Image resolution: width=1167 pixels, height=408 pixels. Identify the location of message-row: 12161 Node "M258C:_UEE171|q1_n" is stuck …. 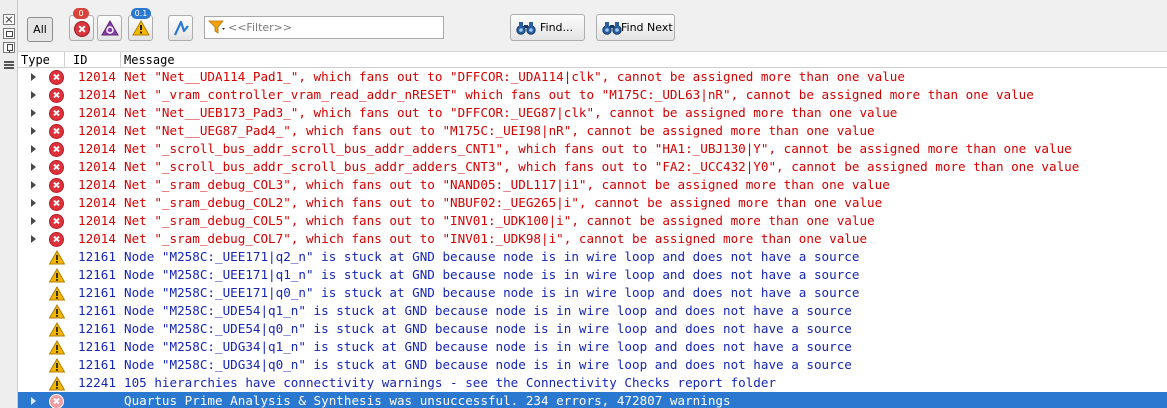
(592, 275).